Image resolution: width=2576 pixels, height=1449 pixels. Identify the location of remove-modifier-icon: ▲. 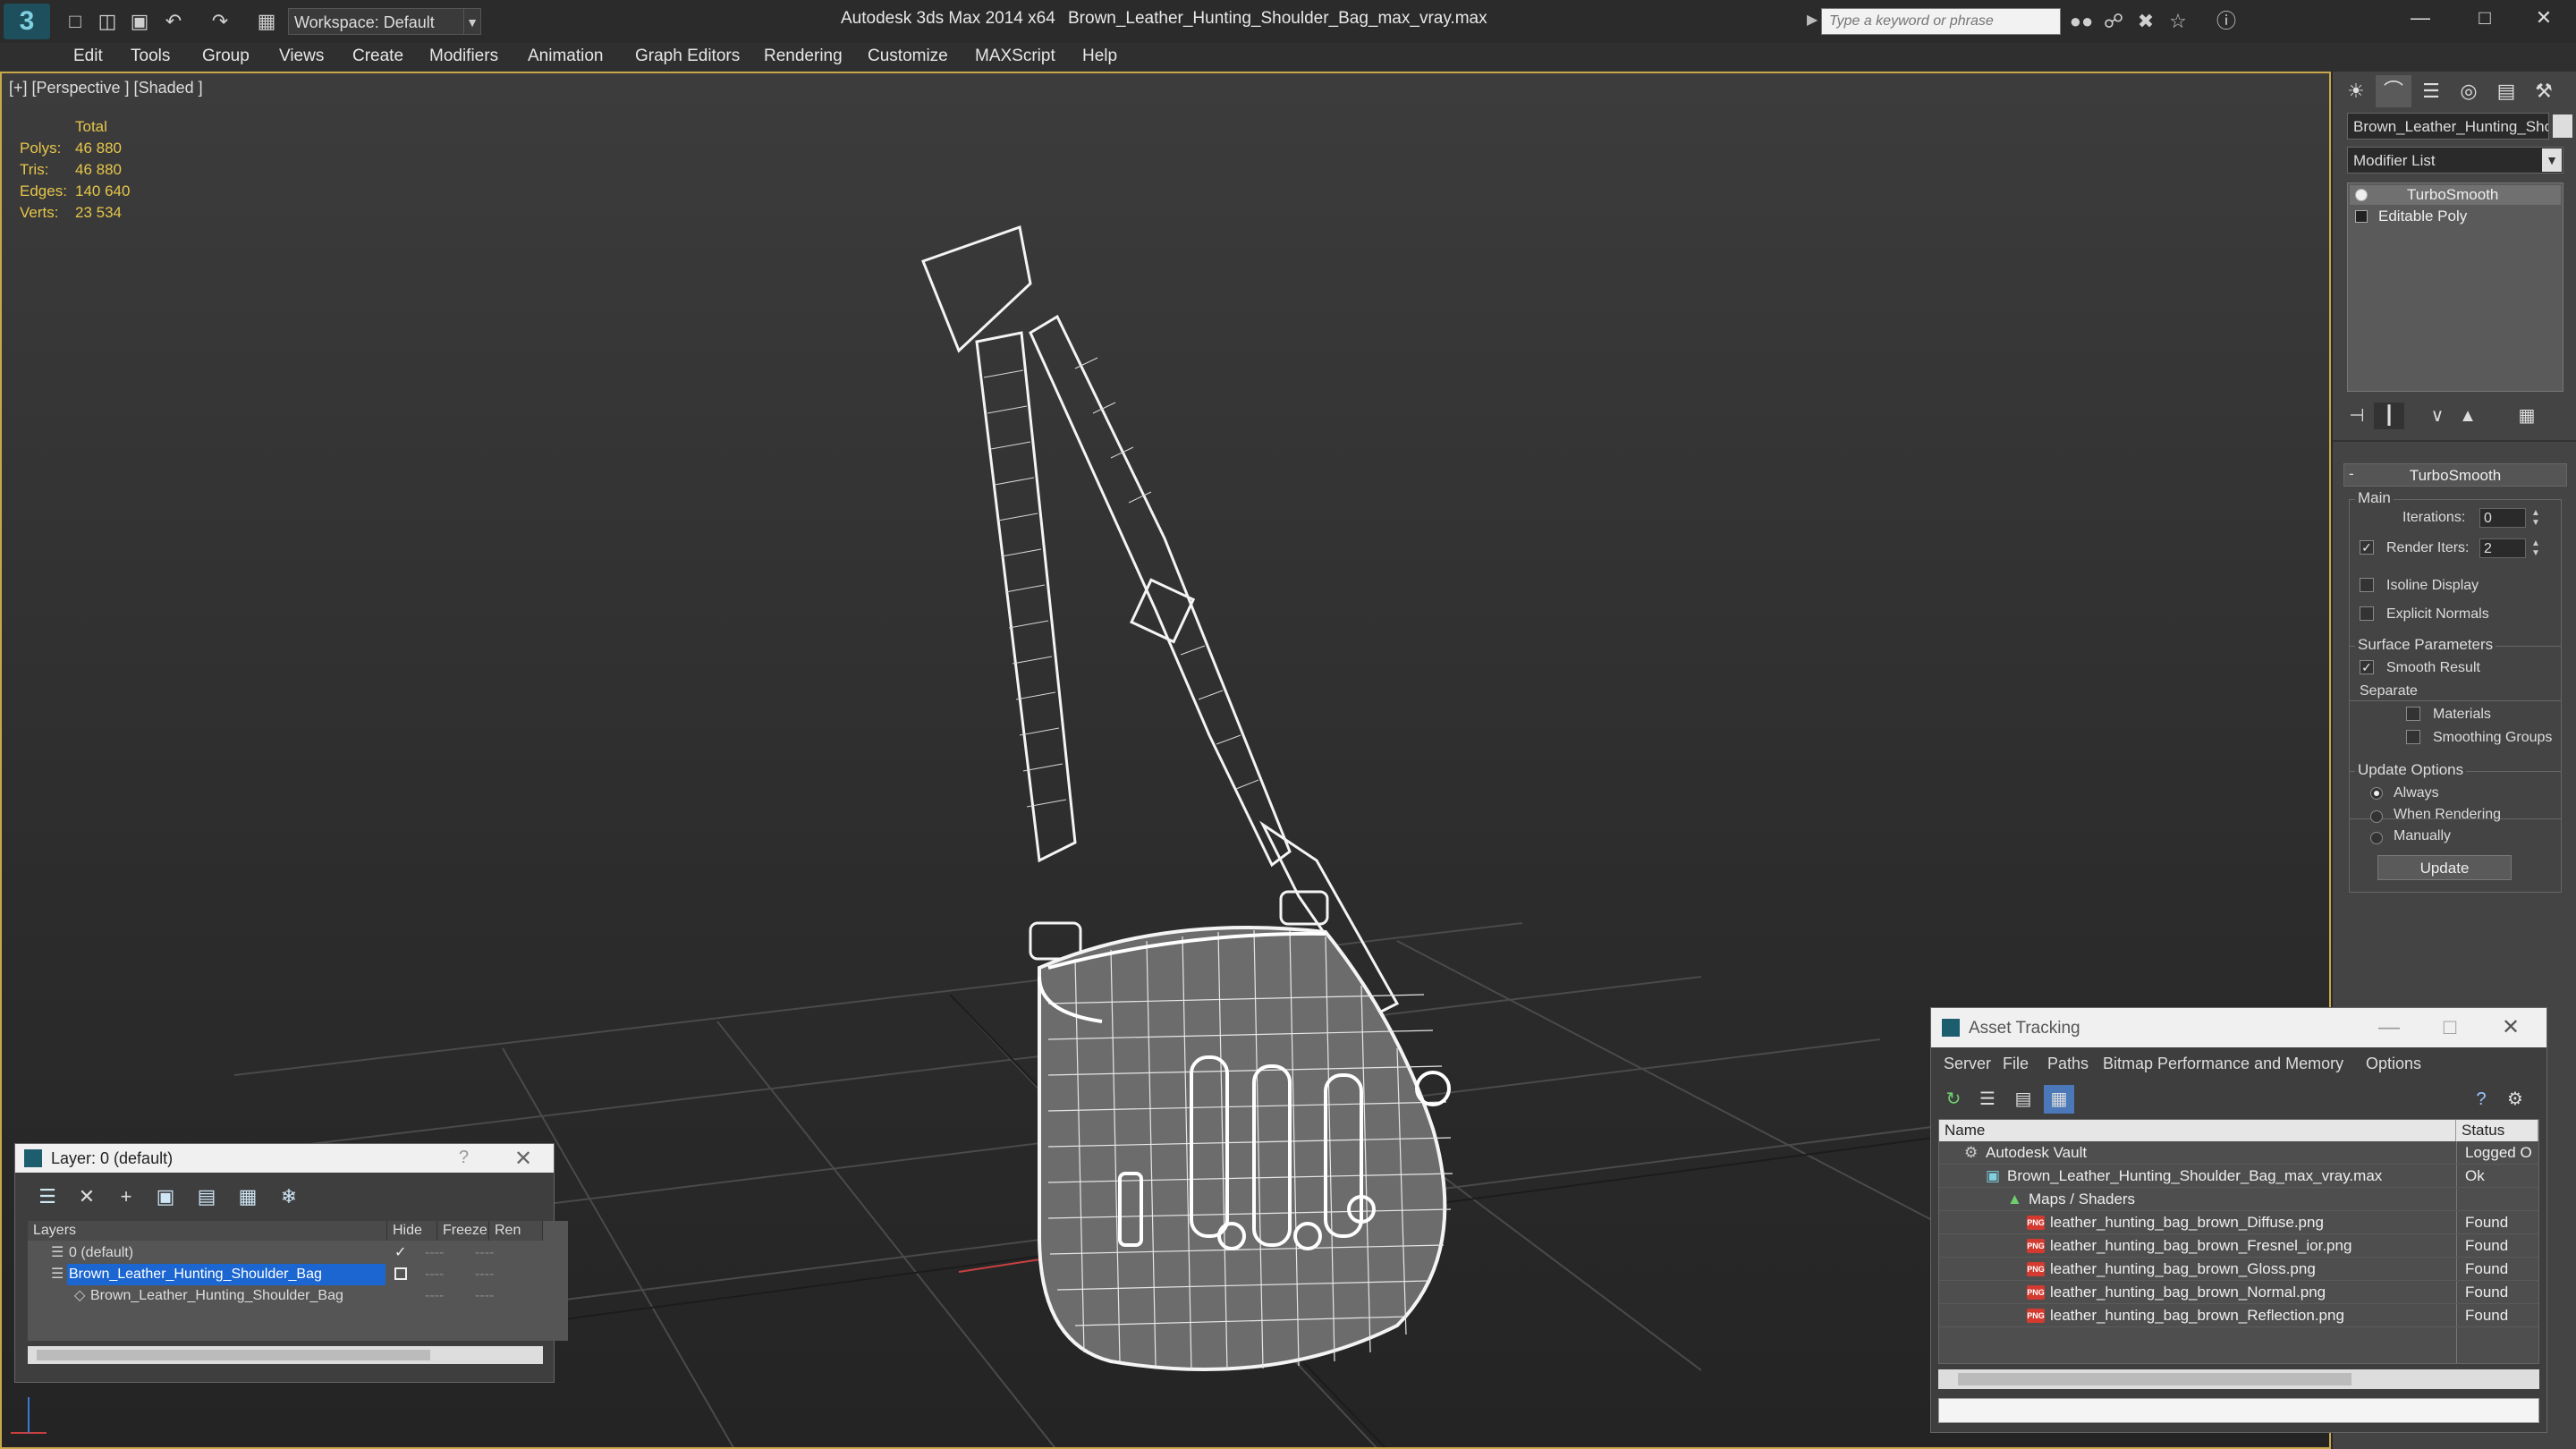
(2468, 415).